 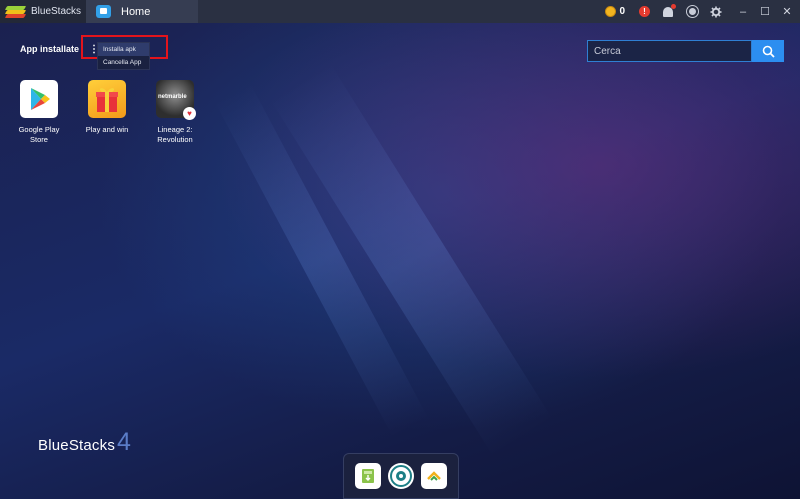 I want to click on menu-item-install-apk: Installa apk, so click(x=123, y=49).